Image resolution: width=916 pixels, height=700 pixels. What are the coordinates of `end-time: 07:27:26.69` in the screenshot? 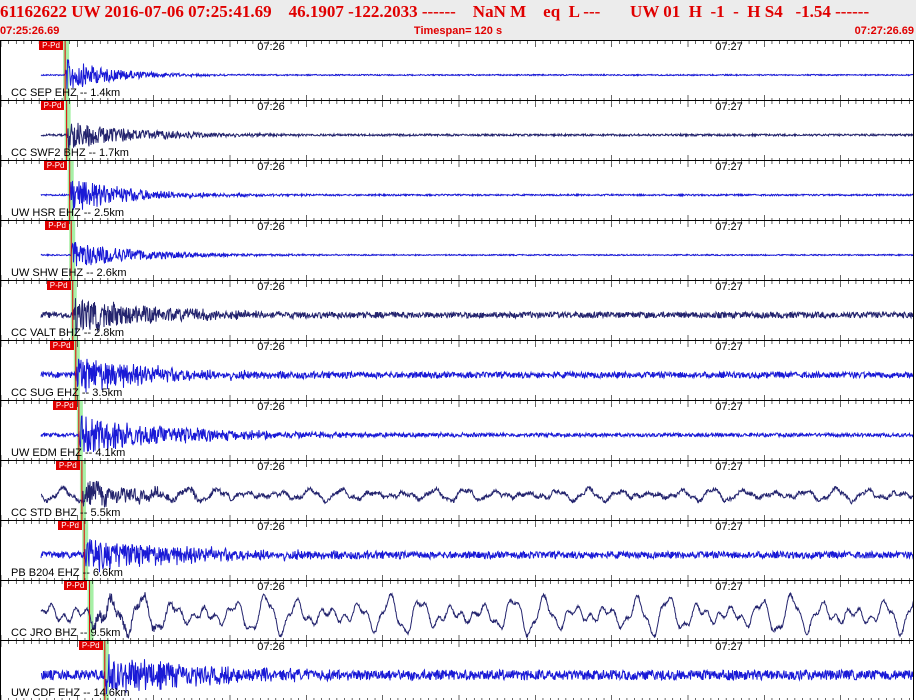 It's located at (884, 31).